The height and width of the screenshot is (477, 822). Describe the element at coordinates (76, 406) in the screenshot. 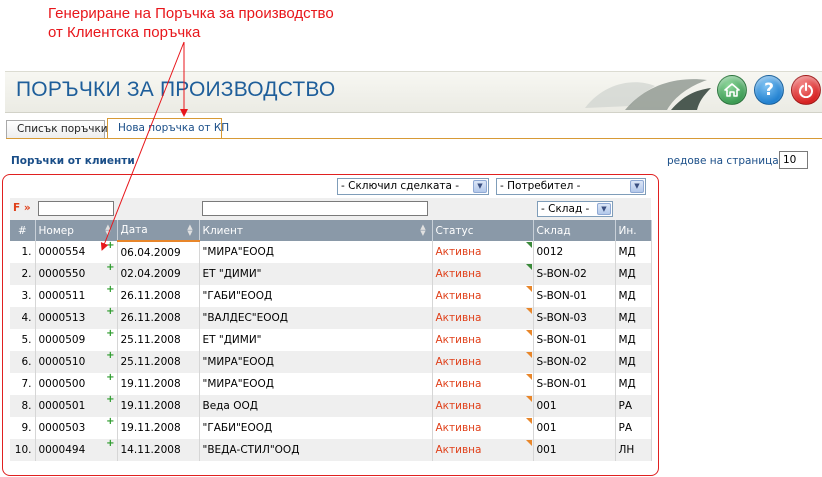

I see `order-number-cell: 0000501 +` at that location.